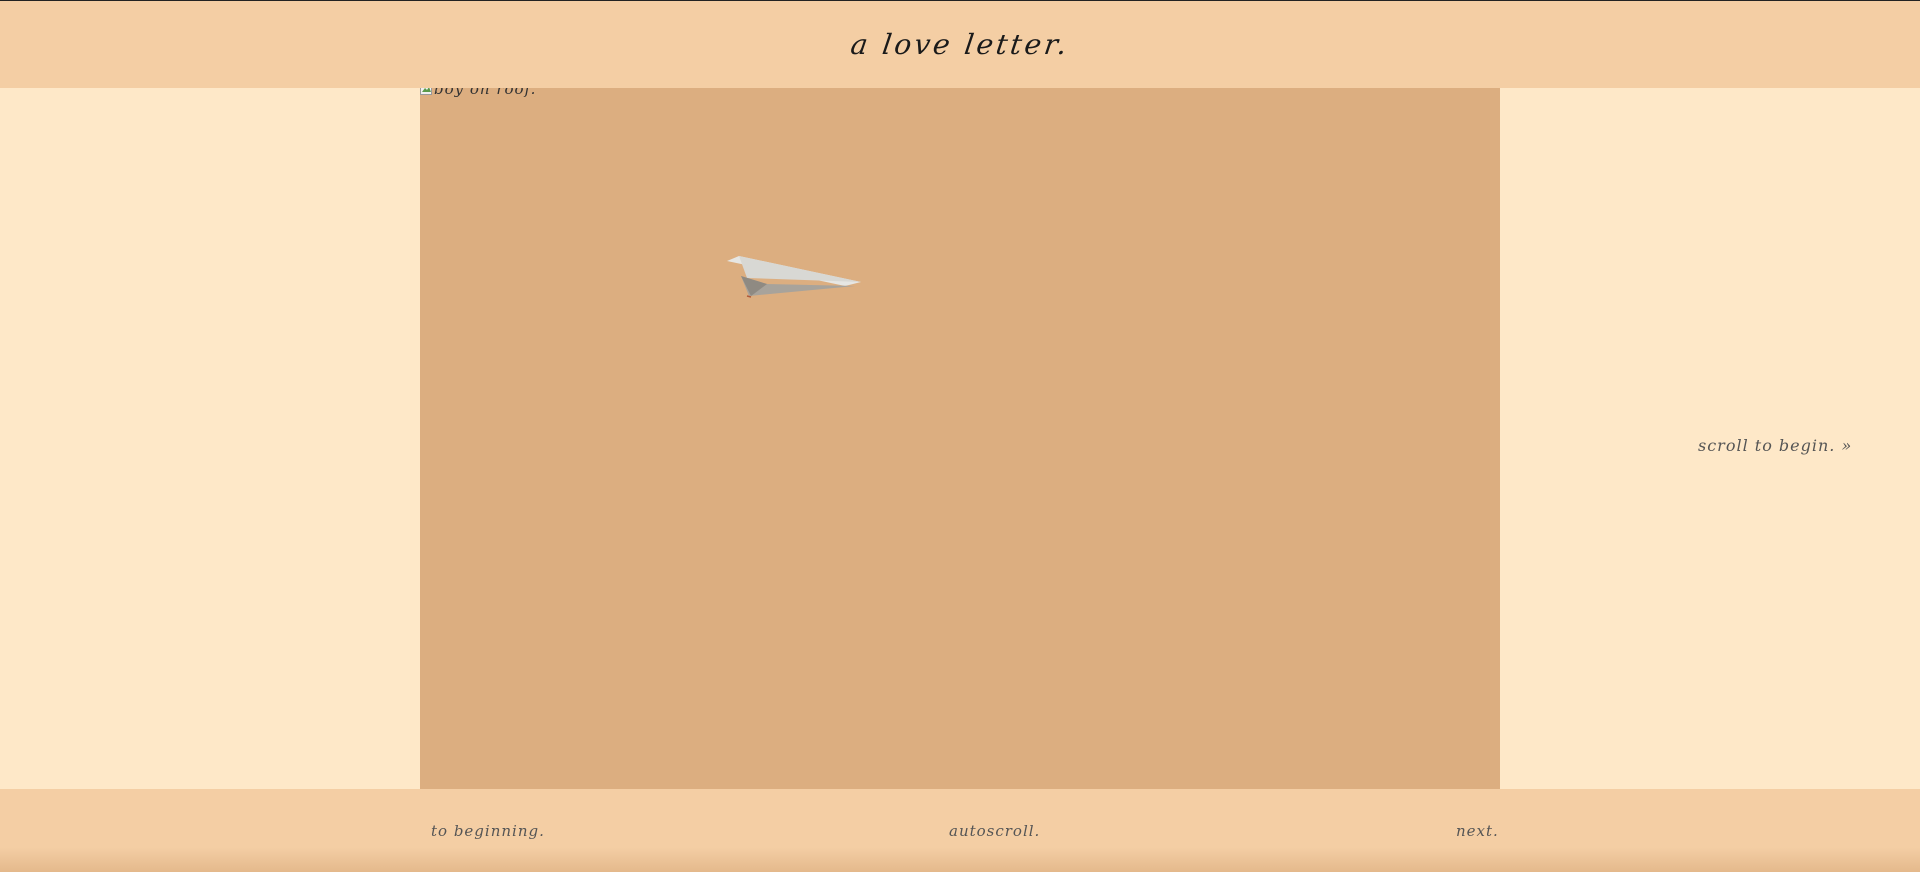  Describe the element at coordinates (485, 93) in the screenshot. I see `story-image-alt: boy on roof.` at that location.